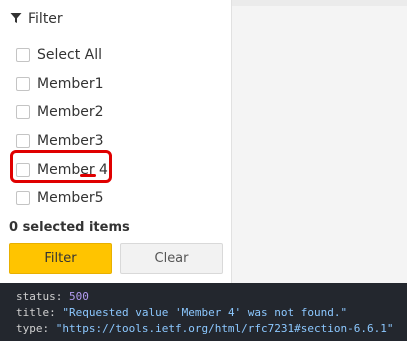  I want to click on list-item-select-all: Select All, so click(62, 55).